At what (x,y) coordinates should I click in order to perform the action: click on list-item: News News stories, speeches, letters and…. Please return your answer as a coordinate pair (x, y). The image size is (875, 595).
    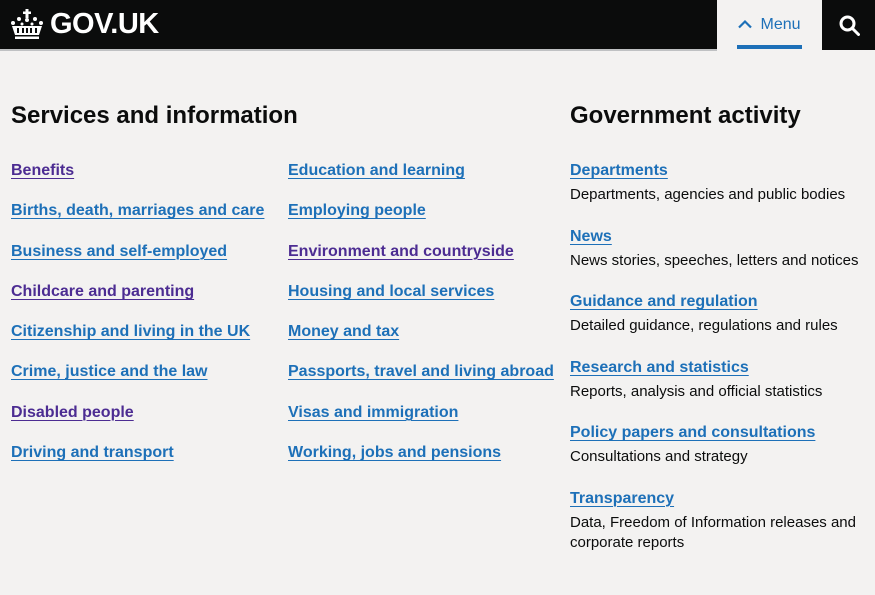
    Looking at the image, I should click on (722, 249).